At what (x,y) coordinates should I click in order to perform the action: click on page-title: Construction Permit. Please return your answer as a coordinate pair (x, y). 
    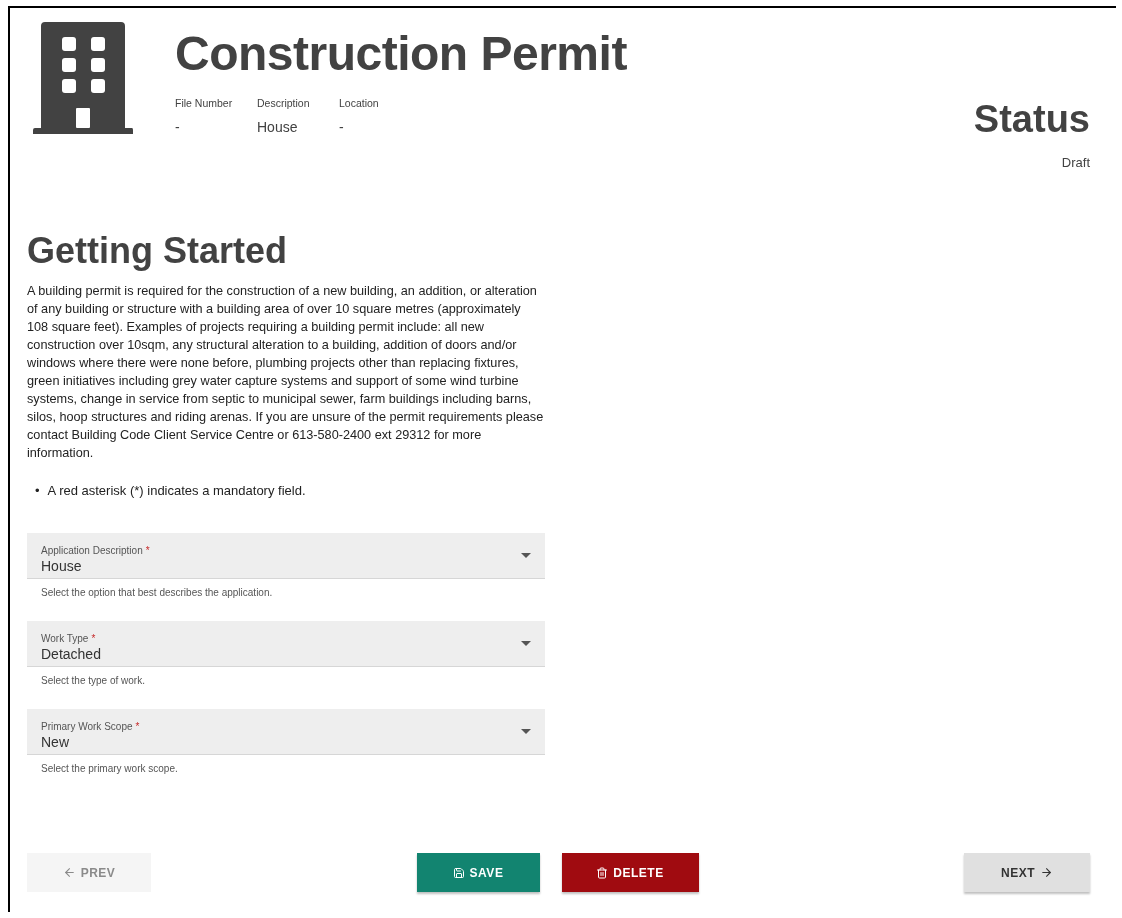
    Looking at the image, I should click on (401, 53).